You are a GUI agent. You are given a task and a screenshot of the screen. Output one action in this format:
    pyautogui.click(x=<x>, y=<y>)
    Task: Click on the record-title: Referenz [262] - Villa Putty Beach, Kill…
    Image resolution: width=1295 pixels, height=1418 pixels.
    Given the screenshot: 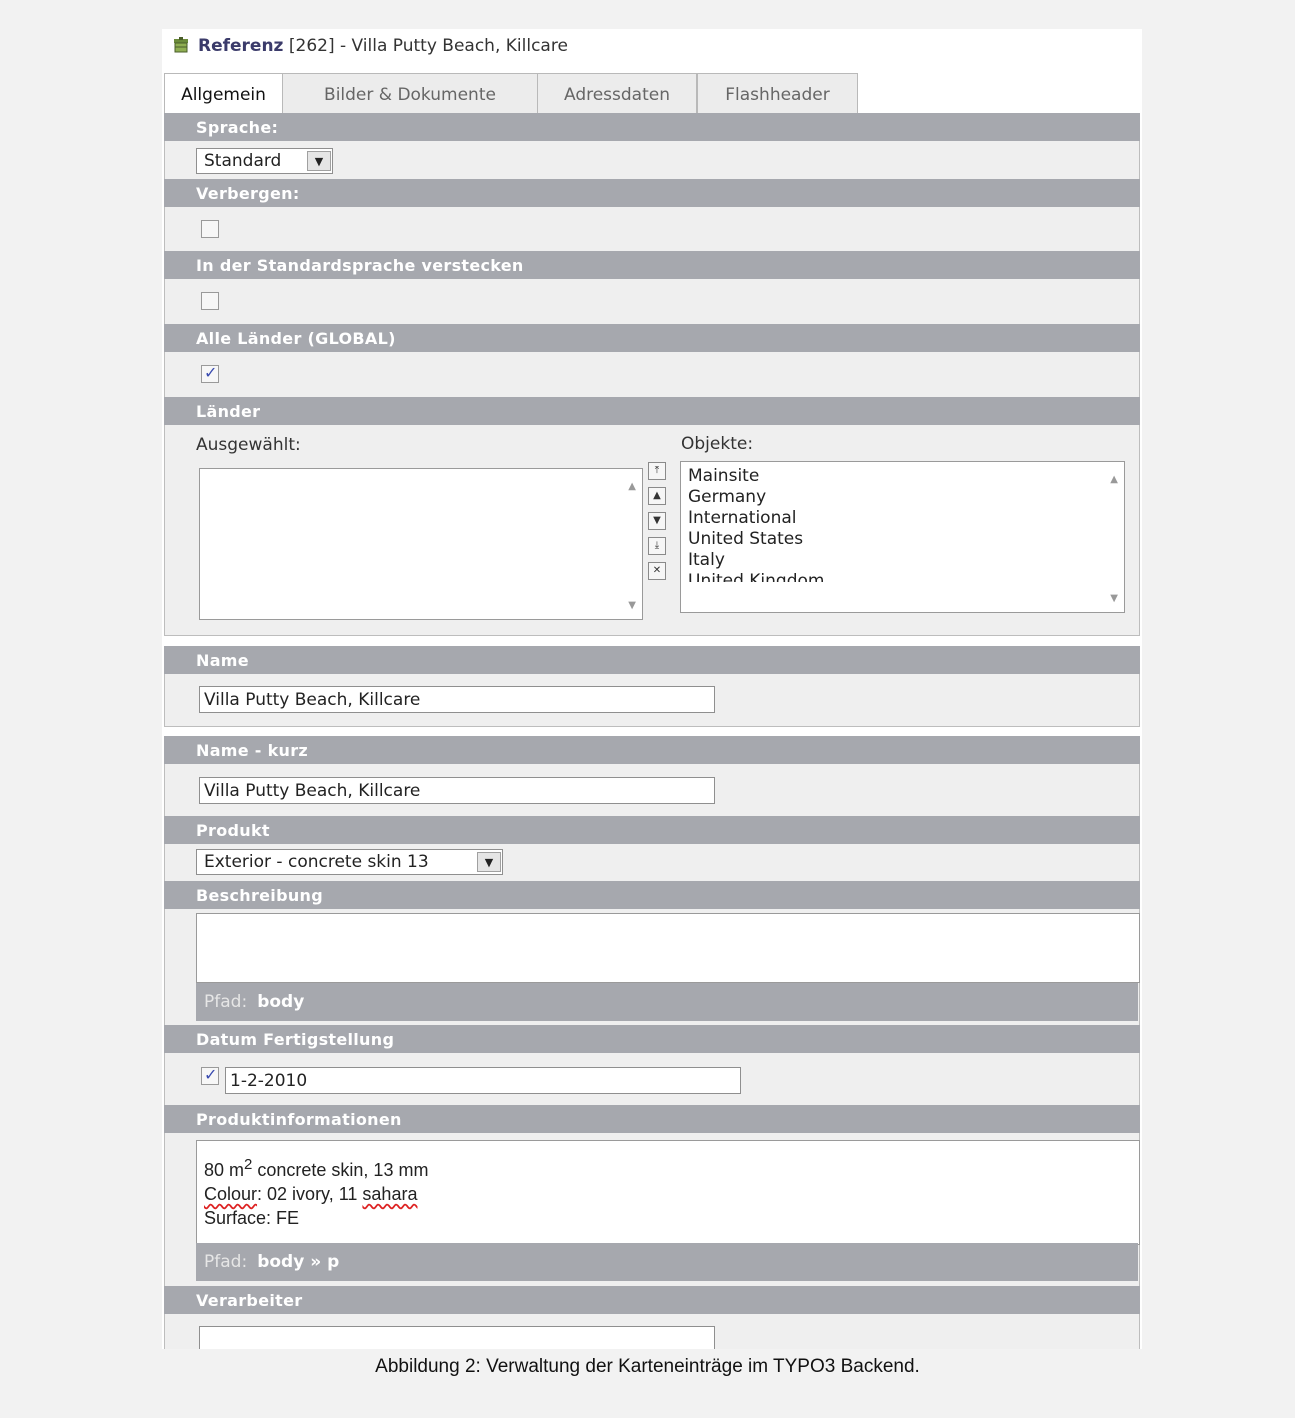 What is the action you would take?
    pyautogui.click(x=370, y=46)
    